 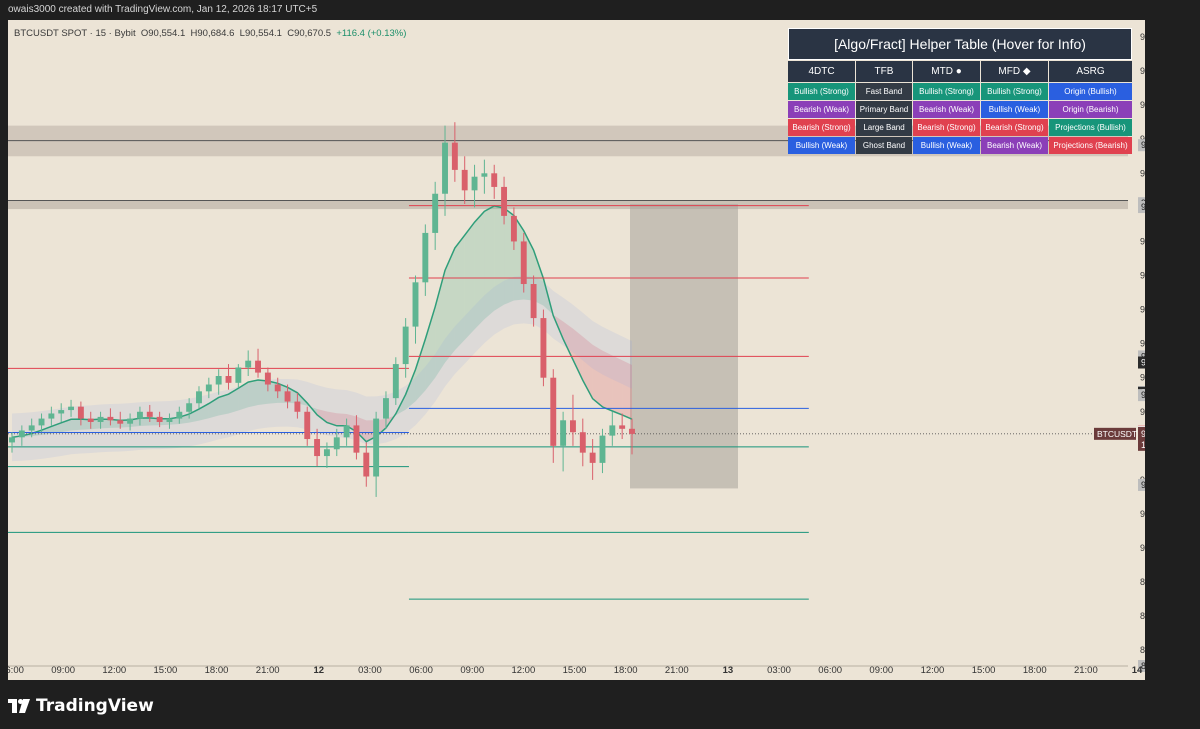 I want to click on helper-cell-r3-c1: Ghost Band, so click(x=884, y=145).